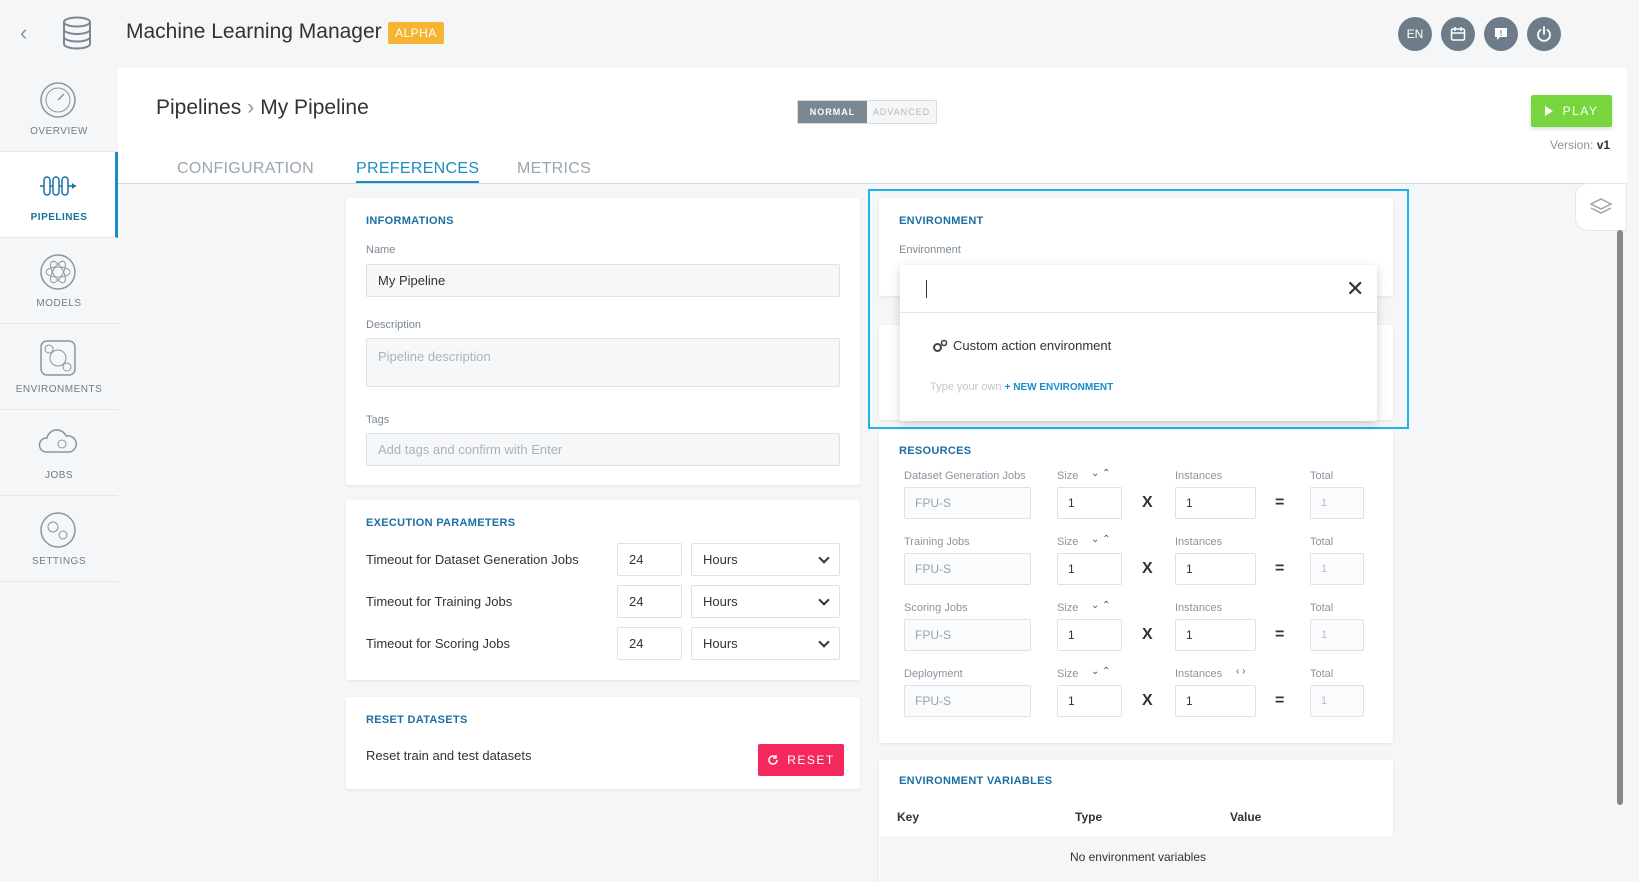 The width and height of the screenshot is (1639, 882). I want to click on calendar-button, so click(1458, 34).